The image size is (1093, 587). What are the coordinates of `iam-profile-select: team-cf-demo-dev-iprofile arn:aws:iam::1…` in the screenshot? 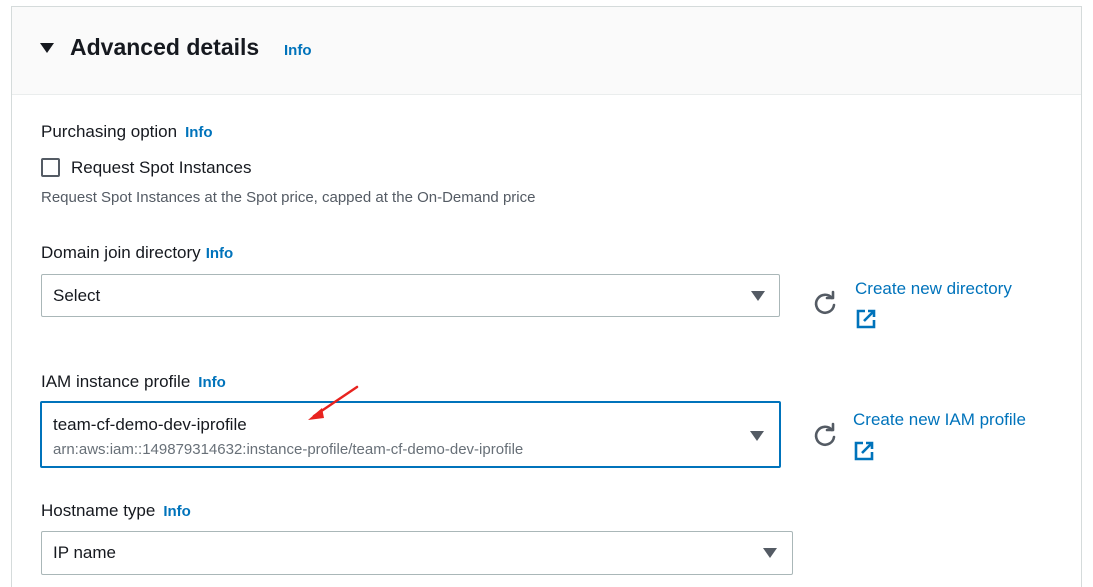 It's located at (410, 434).